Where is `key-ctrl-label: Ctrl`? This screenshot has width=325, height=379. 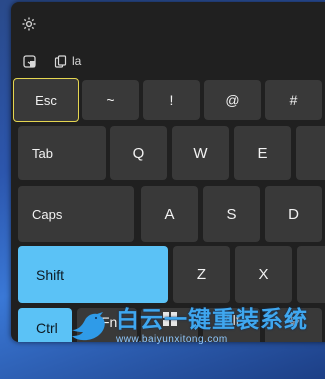 key-ctrl-label: Ctrl is located at coordinates (47, 328).